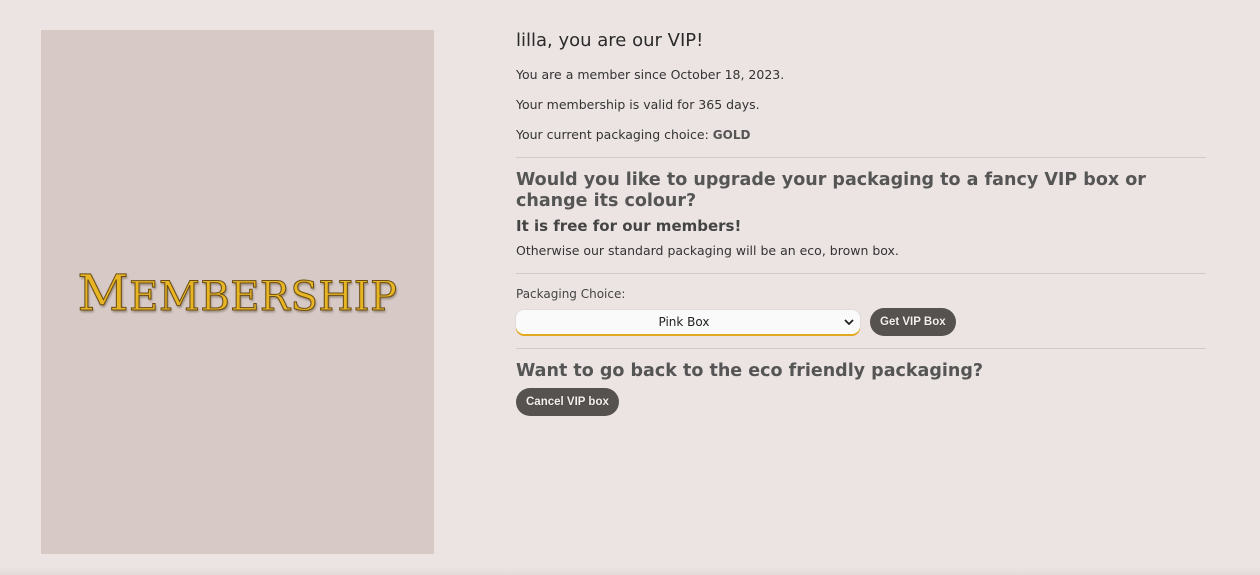  I want to click on chevron-down-icon, so click(849, 322).